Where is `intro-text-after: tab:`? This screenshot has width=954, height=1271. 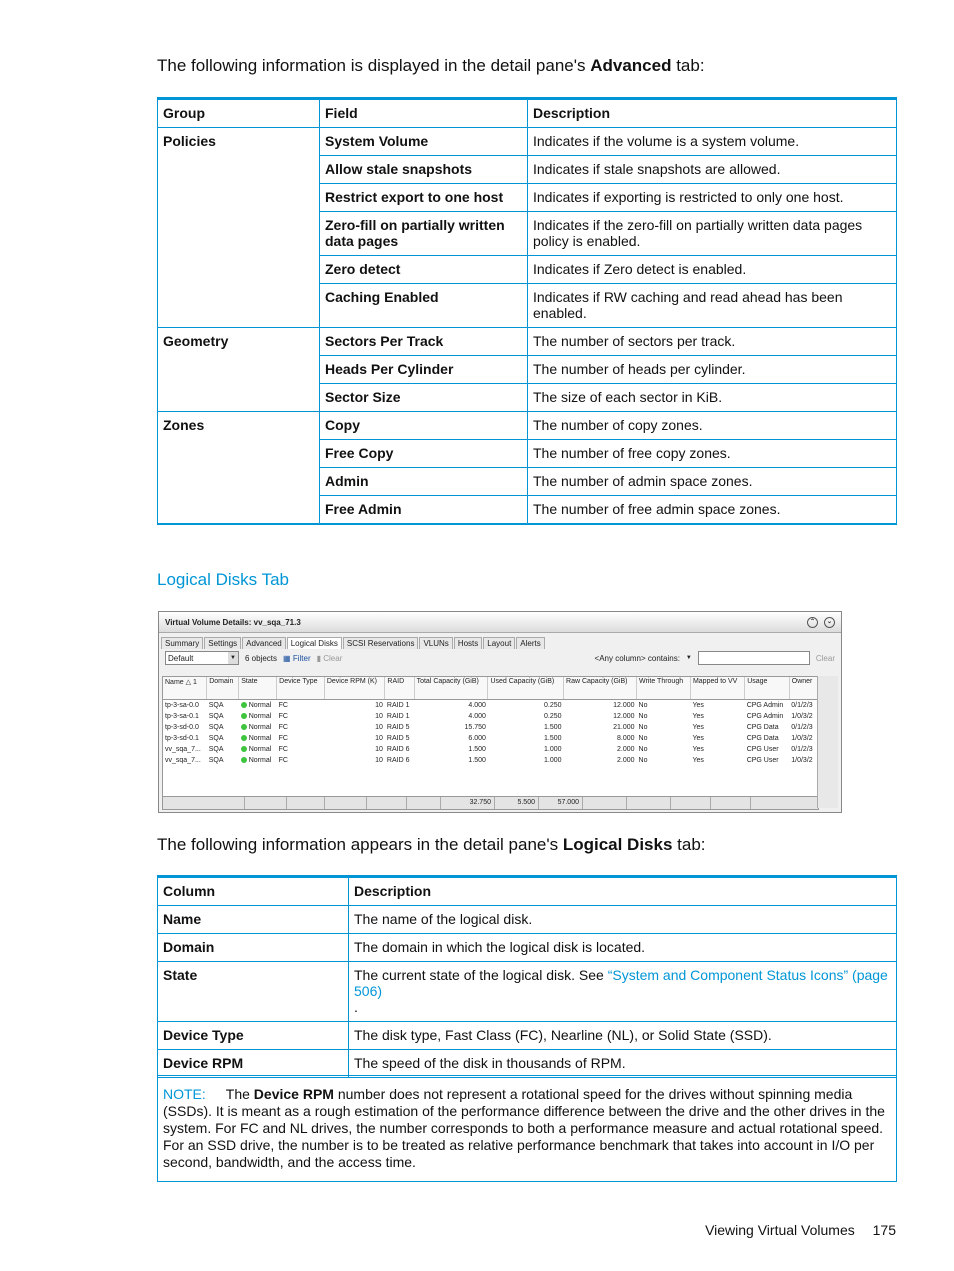 intro-text-after: tab: is located at coordinates (689, 844).